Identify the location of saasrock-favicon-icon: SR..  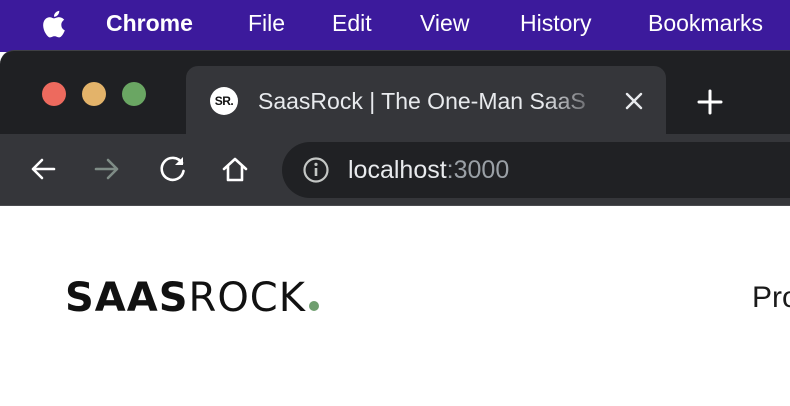
(224, 101).